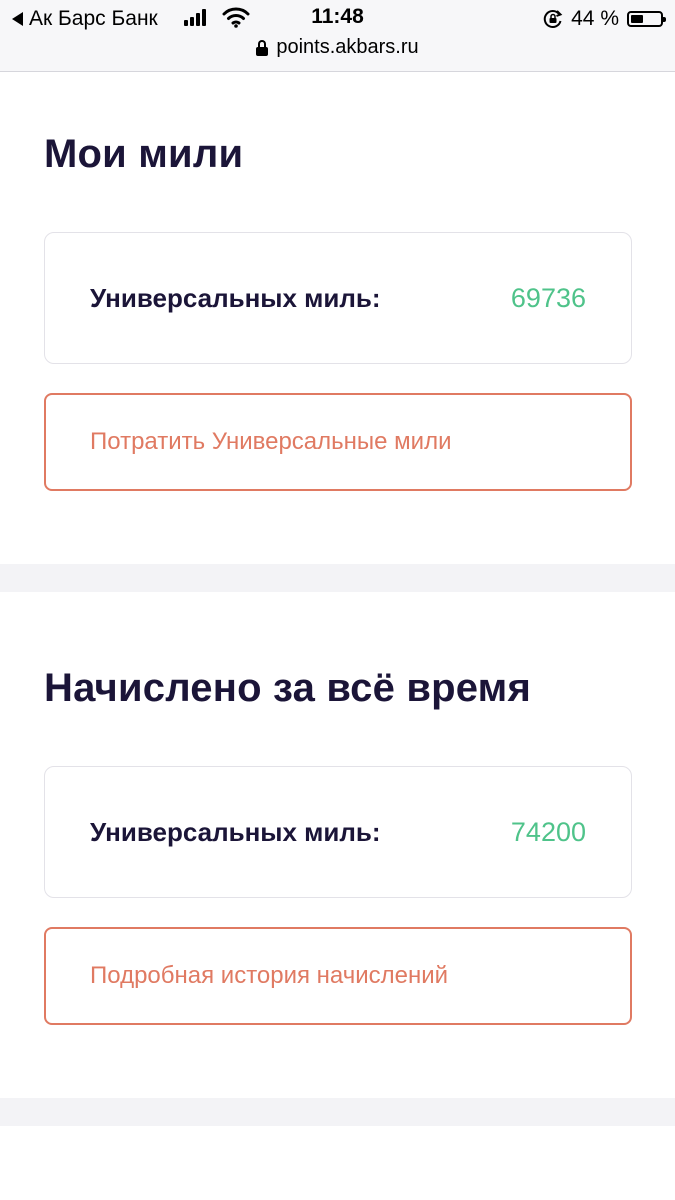 The image size is (675, 1200). I want to click on section-divider, so click(337, 578).